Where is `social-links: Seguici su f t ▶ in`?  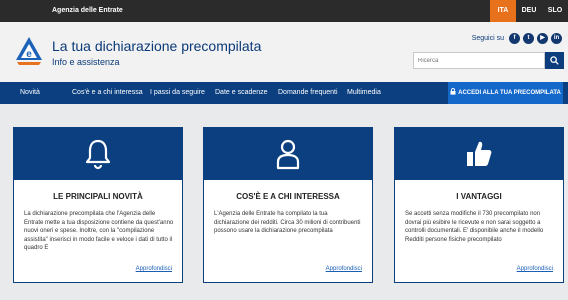
social-links: Seguici su f t ▶ in is located at coordinates (517, 38).